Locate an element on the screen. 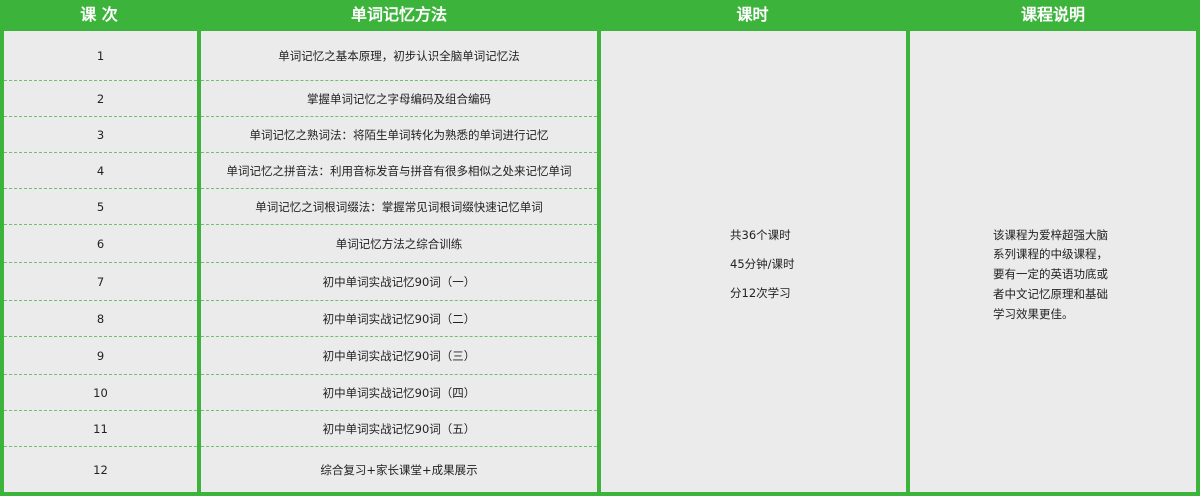 Image resolution: width=1200 pixels, height=496 pixels. method-text: 单词记忆之基本原理，初步认识全脑单词记忆法 is located at coordinates (399, 55).